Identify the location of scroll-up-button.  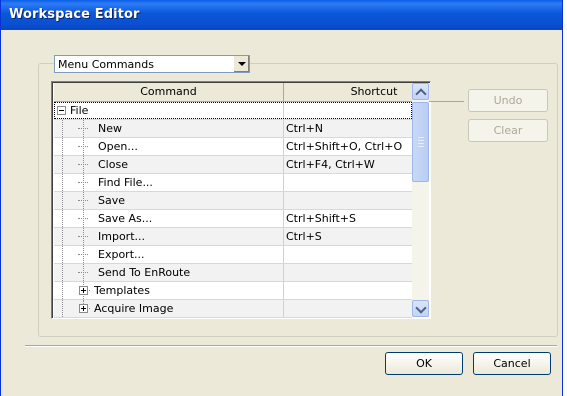
(420, 91).